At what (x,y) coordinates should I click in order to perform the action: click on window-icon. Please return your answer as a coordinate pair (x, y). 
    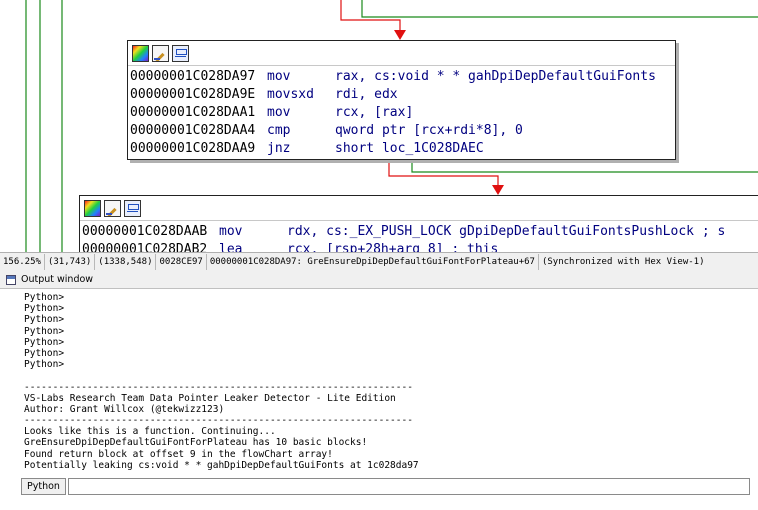
    Looking at the image, I should click on (11, 279).